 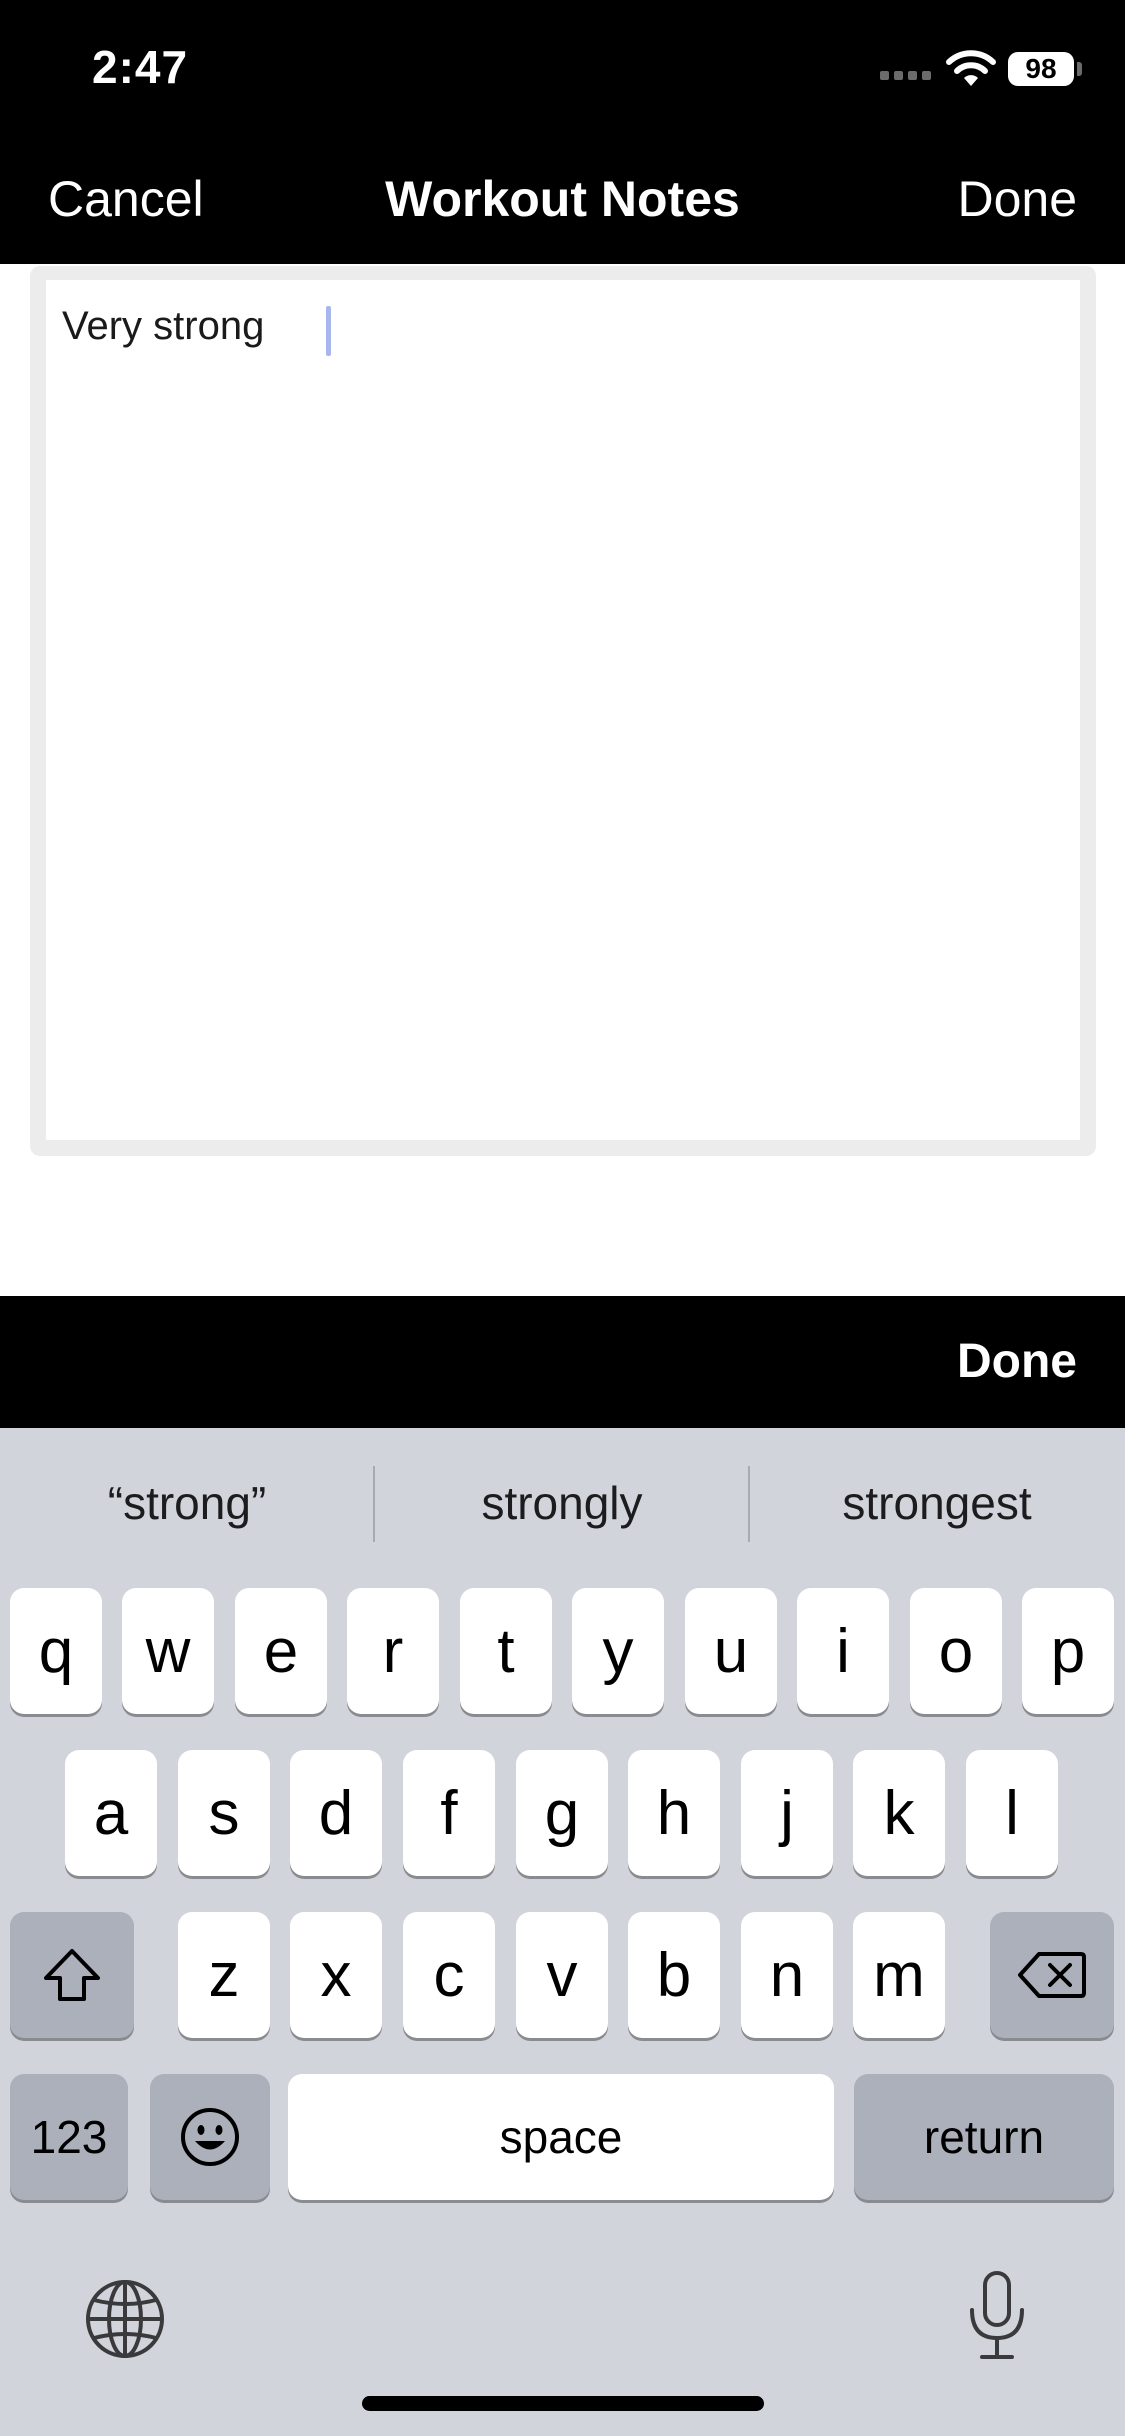 What do you see at coordinates (787, 1813) in the screenshot?
I see `key-j: j` at bounding box center [787, 1813].